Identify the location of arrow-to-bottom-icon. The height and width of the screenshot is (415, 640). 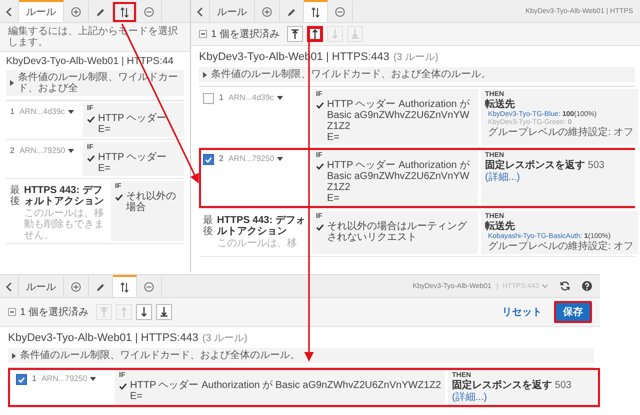
(164, 312).